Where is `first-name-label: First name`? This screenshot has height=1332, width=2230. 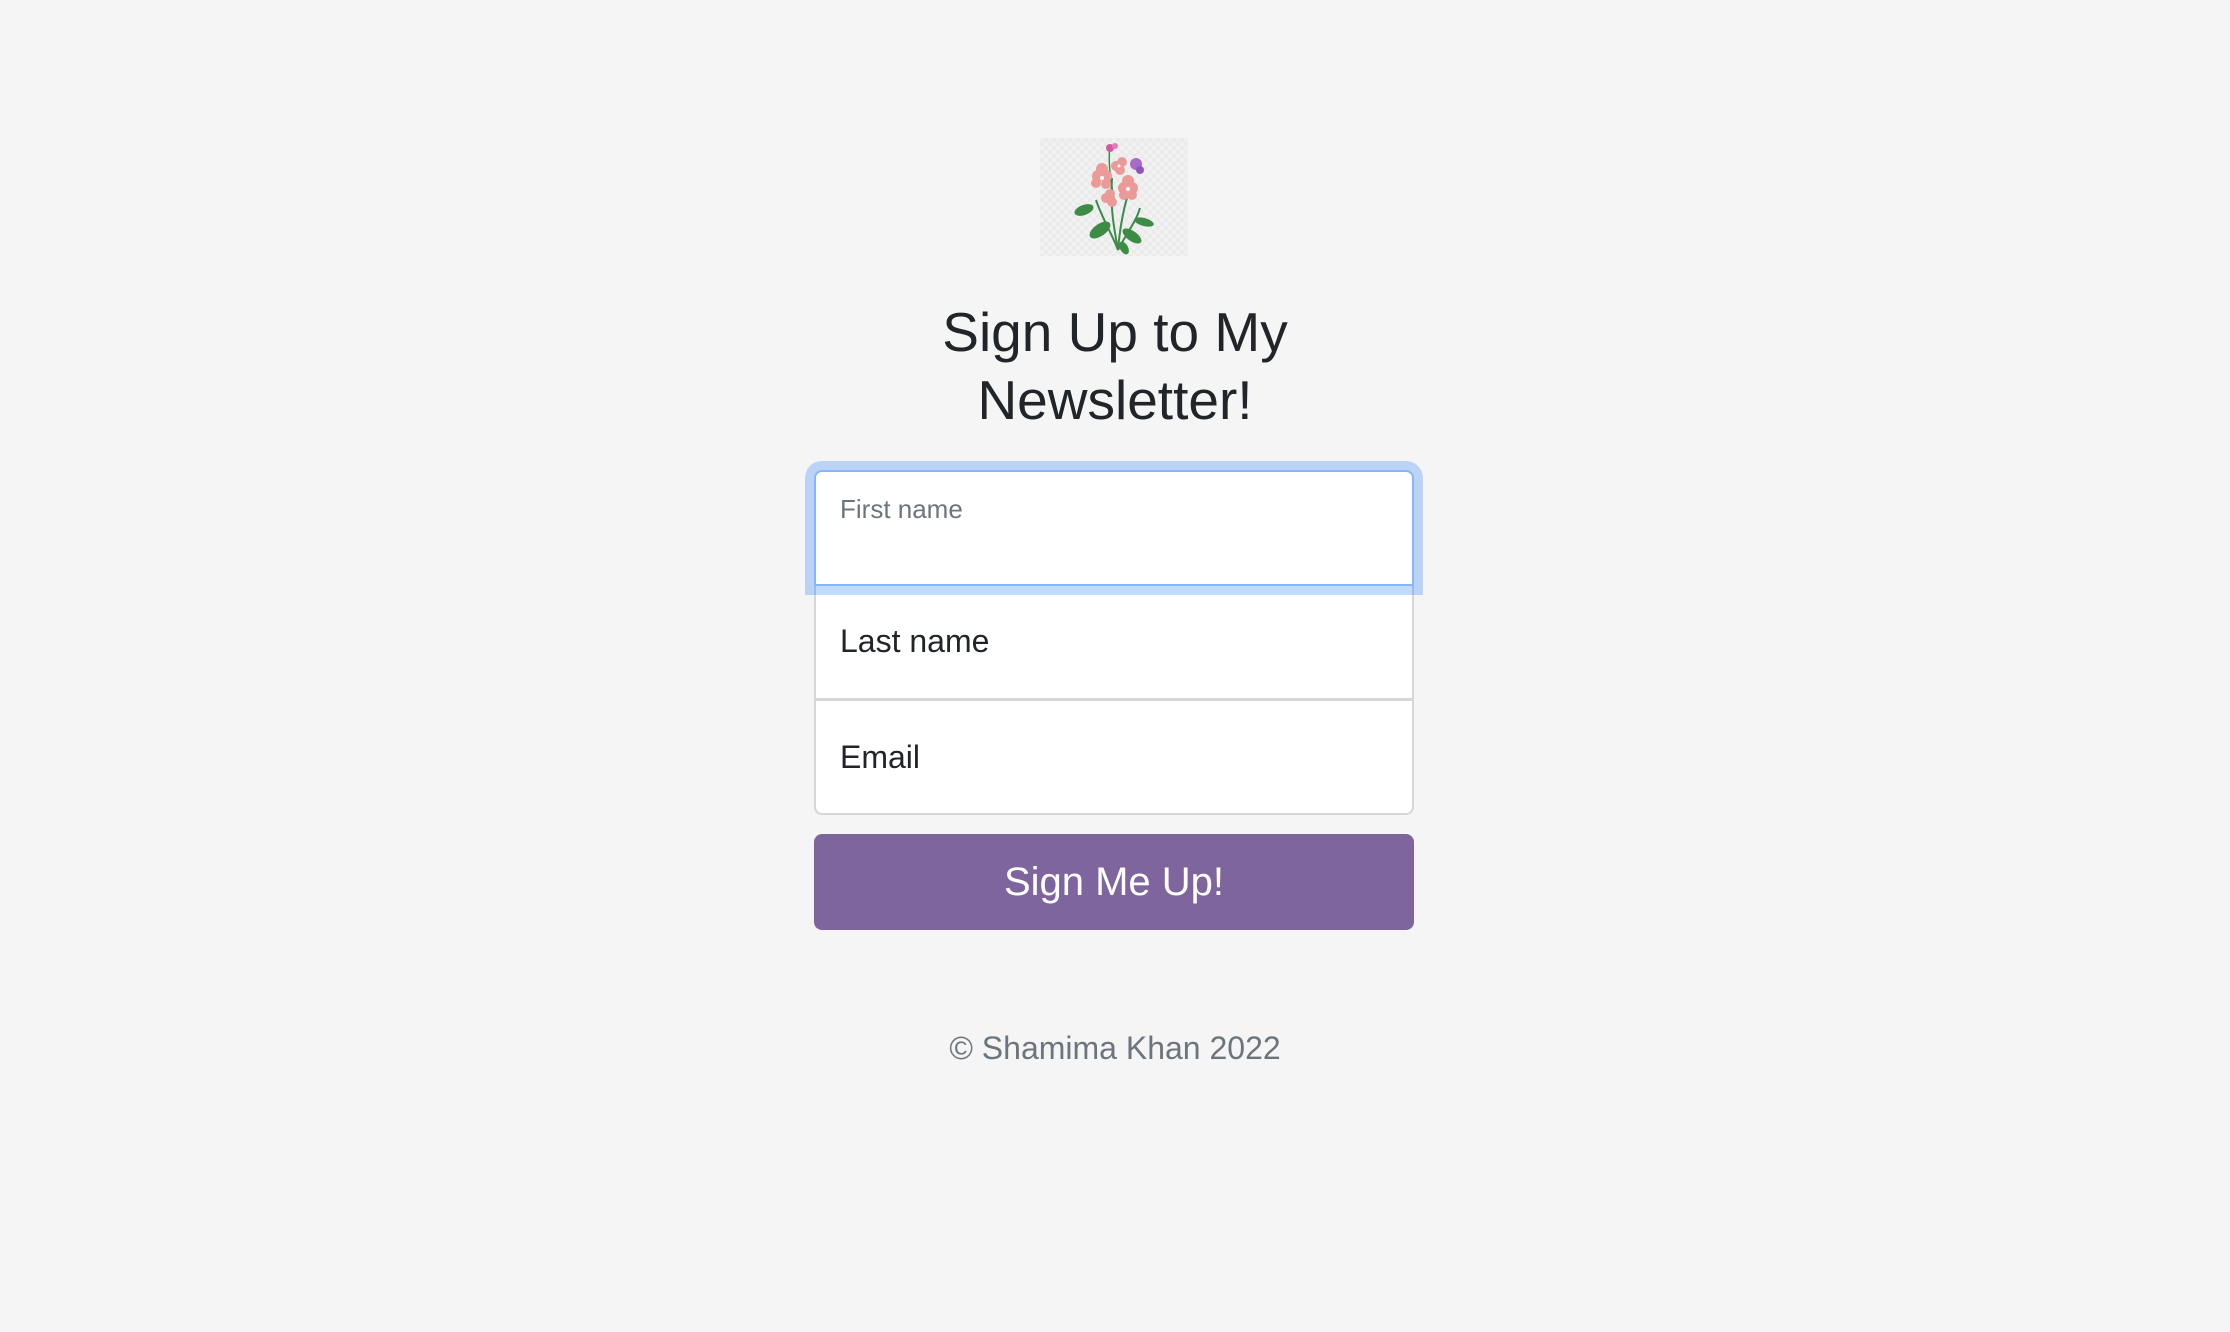 first-name-label: First name is located at coordinates (901, 509).